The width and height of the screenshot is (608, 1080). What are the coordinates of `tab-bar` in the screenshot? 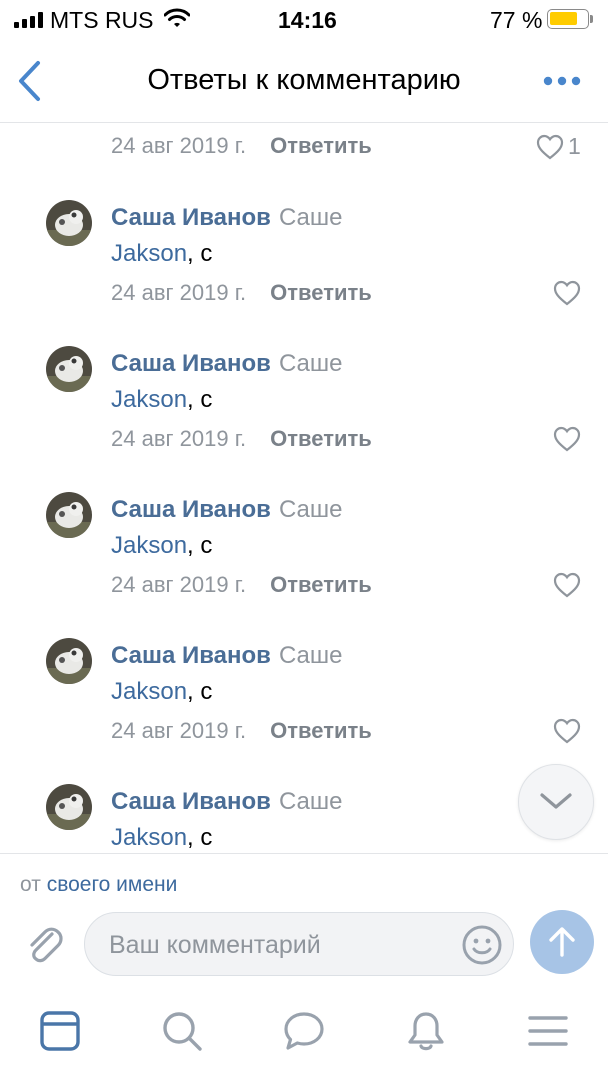 It's located at (304, 1031).